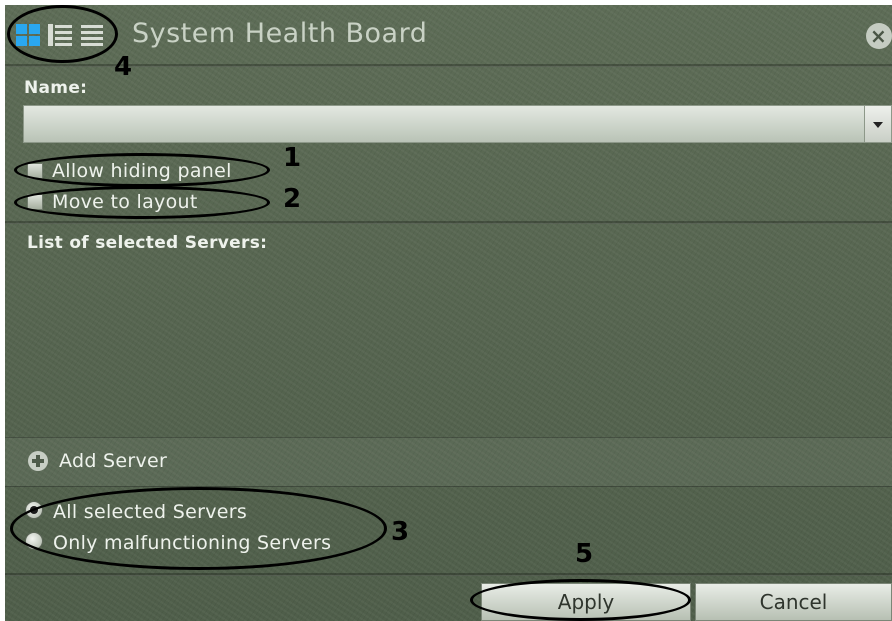 This screenshot has height=621, width=892. Describe the element at coordinates (123, 67) in the screenshot. I see `annotation-number-4: 4` at that location.